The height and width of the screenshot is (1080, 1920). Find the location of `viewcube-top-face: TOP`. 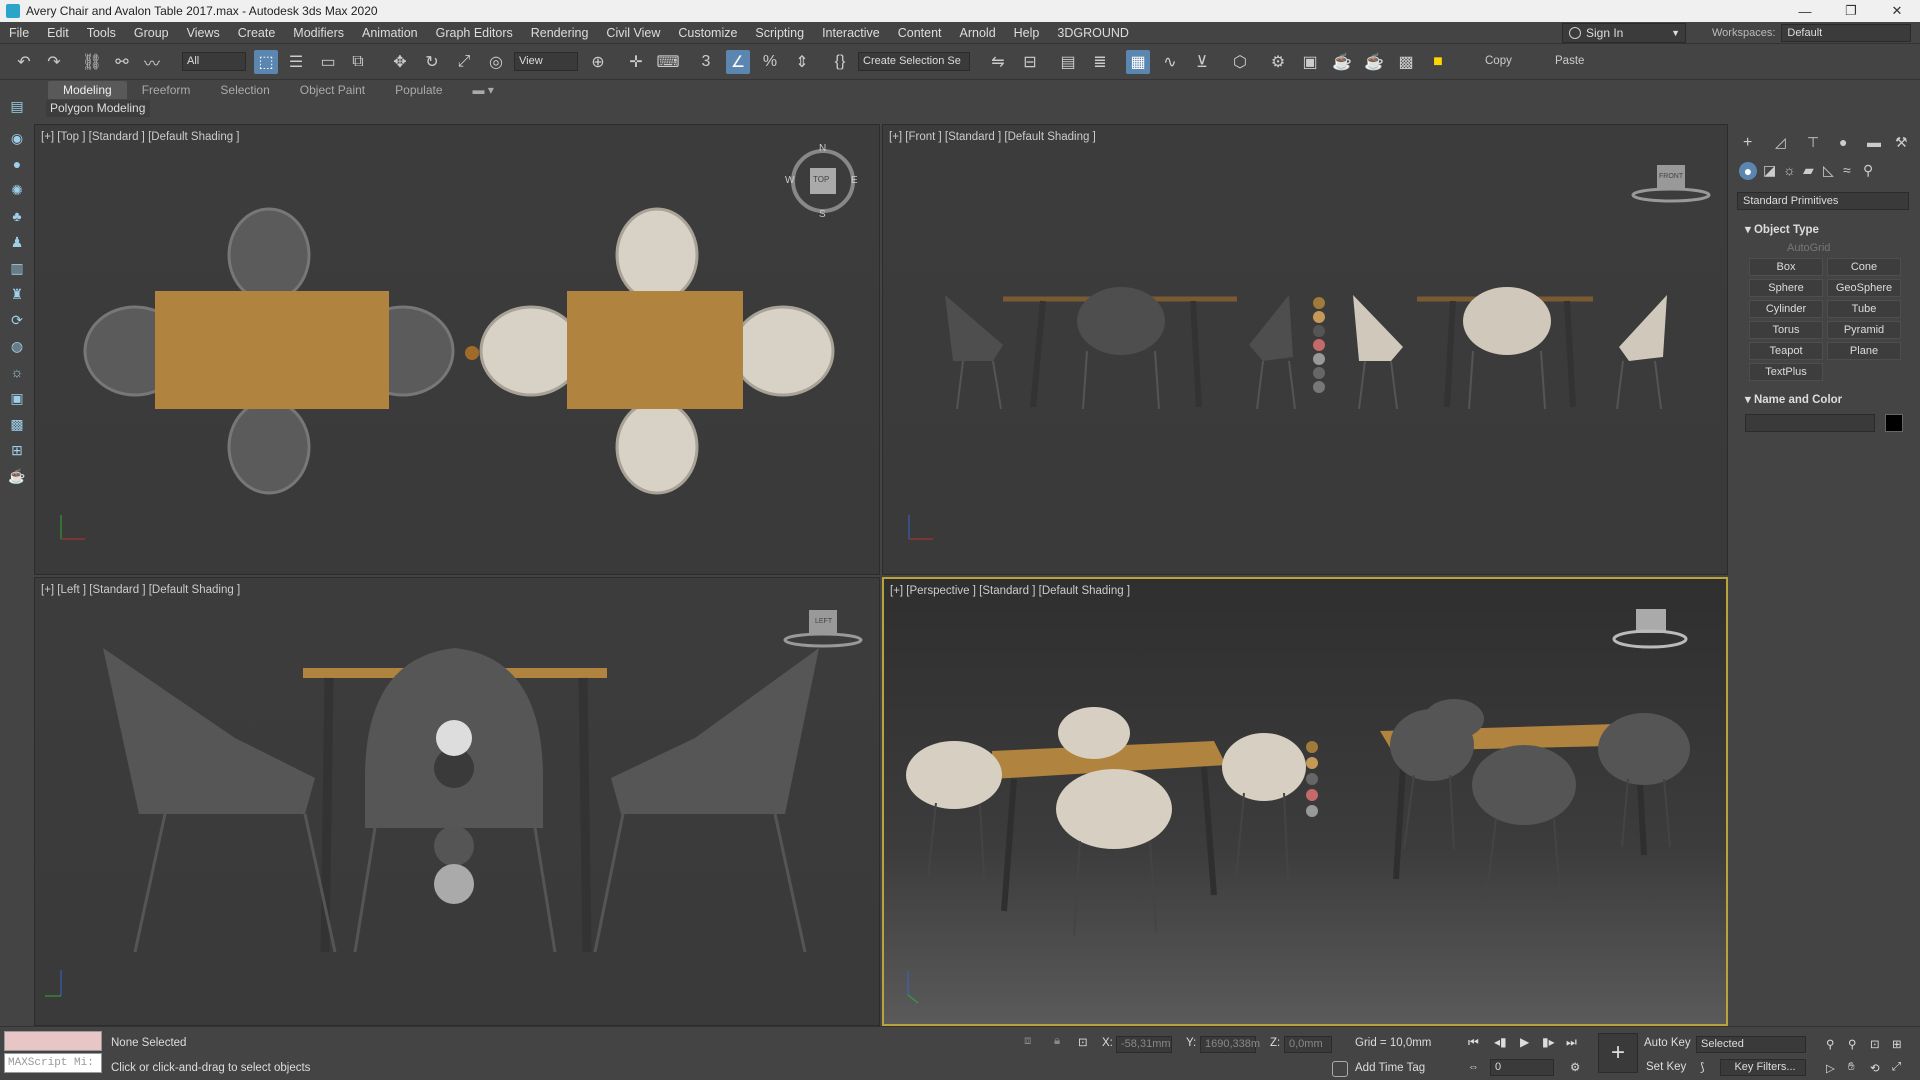

viewcube-top-face: TOP is located at coordinates (821, 179).